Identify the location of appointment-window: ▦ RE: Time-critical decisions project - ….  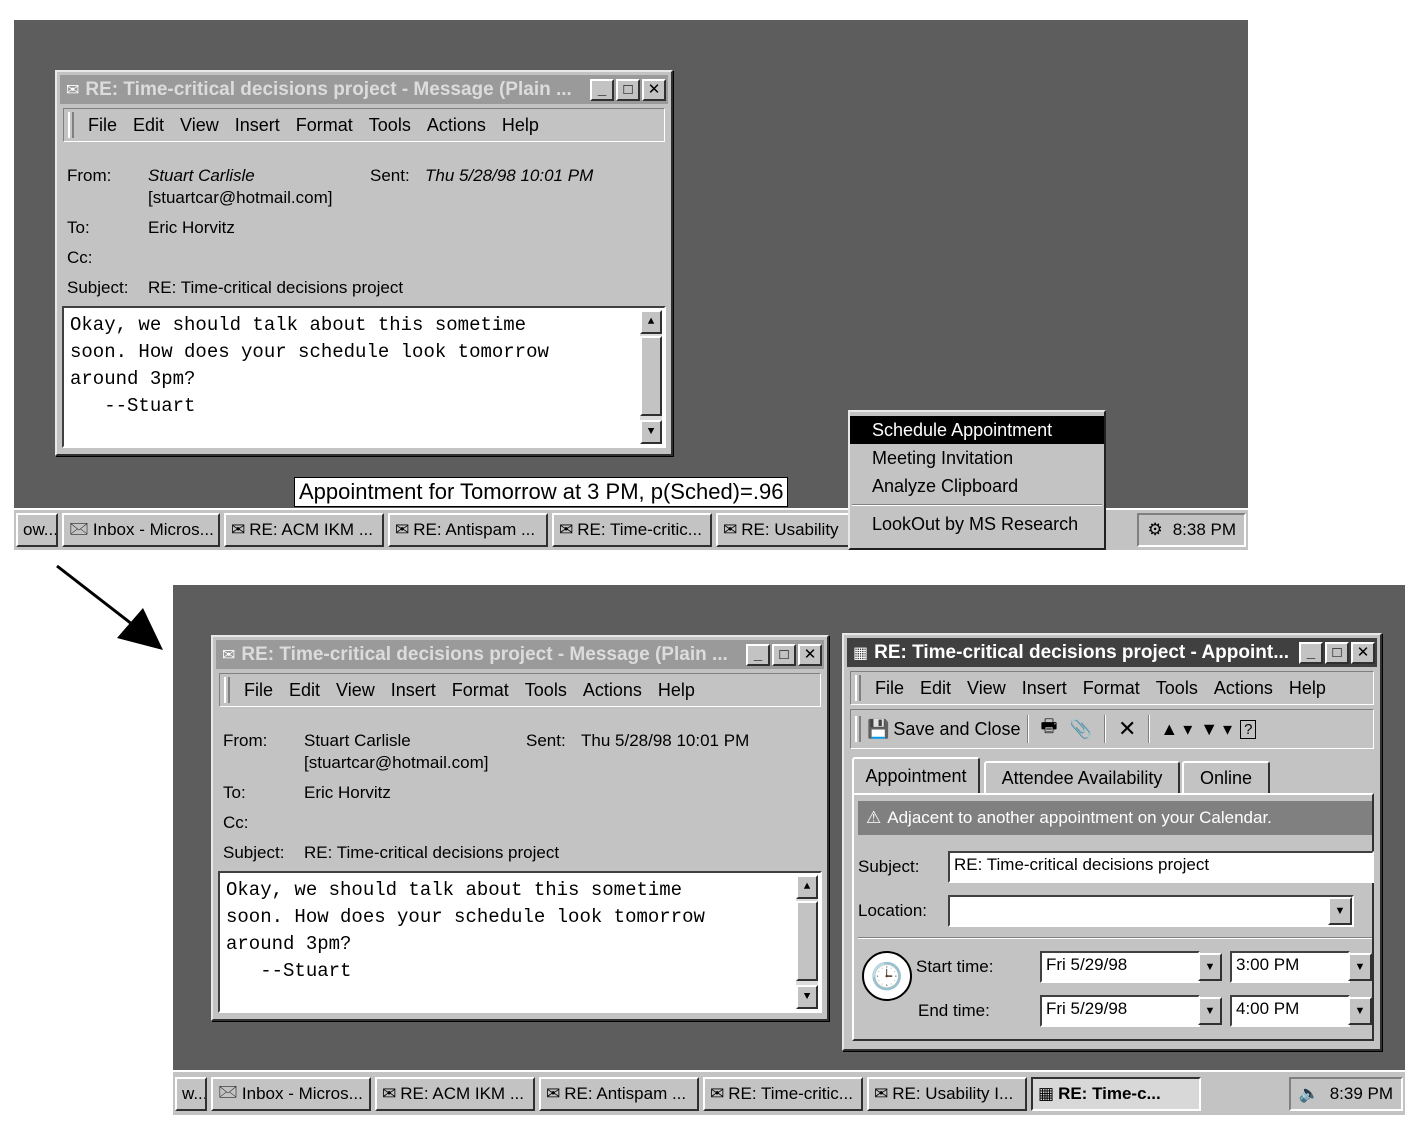
(1112, 842).